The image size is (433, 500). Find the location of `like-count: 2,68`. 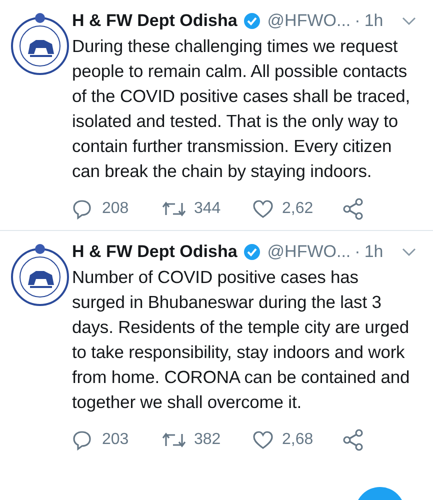

like-count: 2,68 is located at coordinates (298, 440).